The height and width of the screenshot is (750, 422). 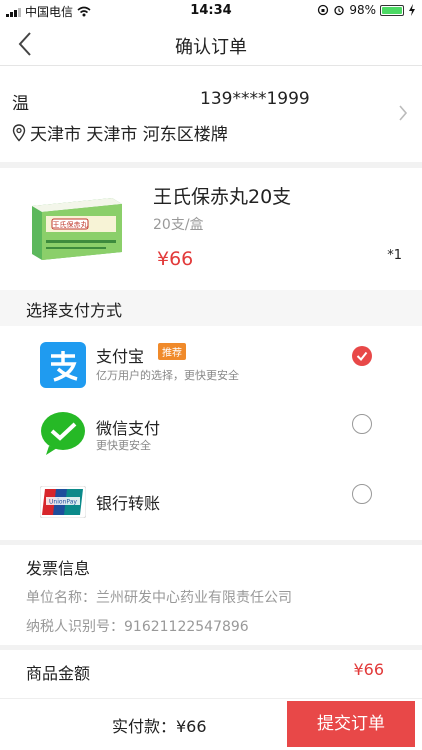 I want to click on rotation-lock-icon, so click(x=323, y=10).